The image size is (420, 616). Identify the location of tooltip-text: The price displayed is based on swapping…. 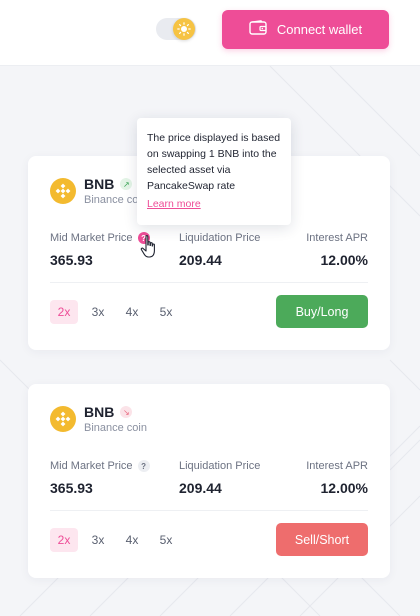
(214, 162).